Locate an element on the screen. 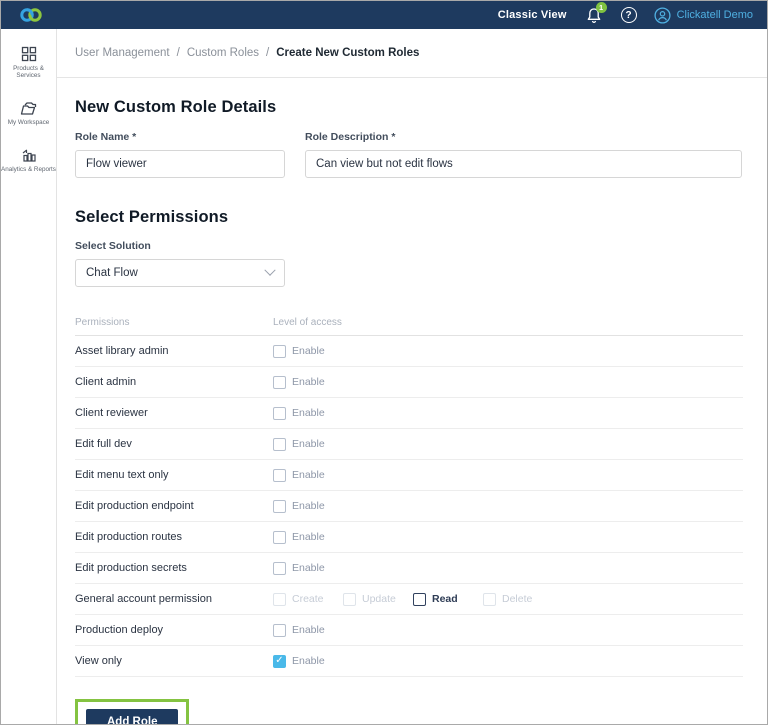 This screenshot has width=768, height=725. permission-option-update: Update is located at coordinates (378, 599).